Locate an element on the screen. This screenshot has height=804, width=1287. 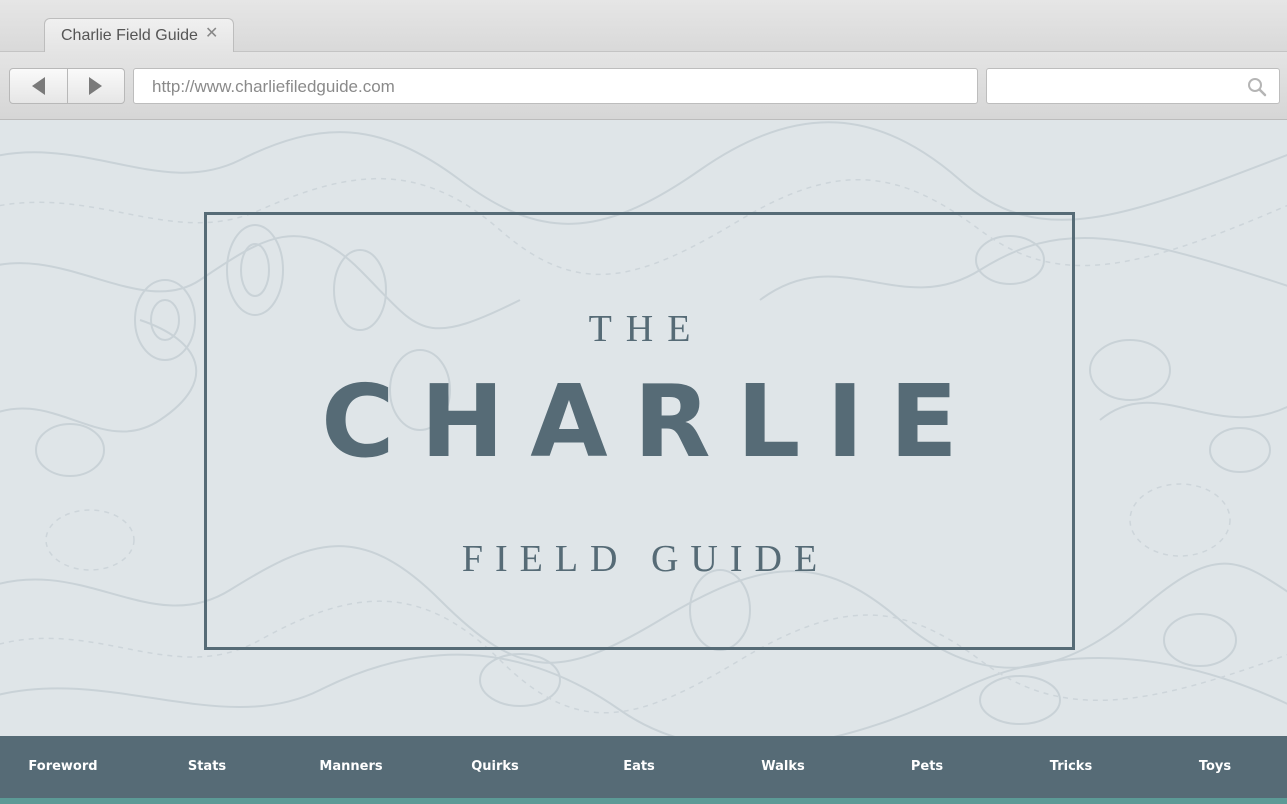
tab-title: Charlie Field Guide is located at coordinates (129, 35).